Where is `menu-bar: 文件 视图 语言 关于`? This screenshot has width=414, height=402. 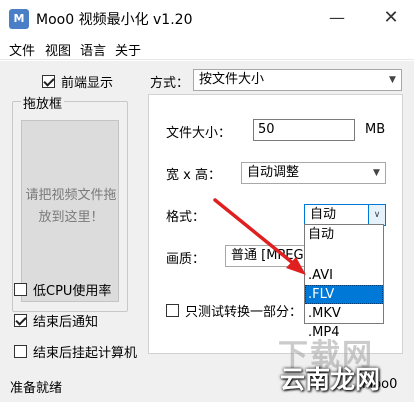 menu-bar: 文件 视图 语言 关于 is located at coordinates (207, 49).